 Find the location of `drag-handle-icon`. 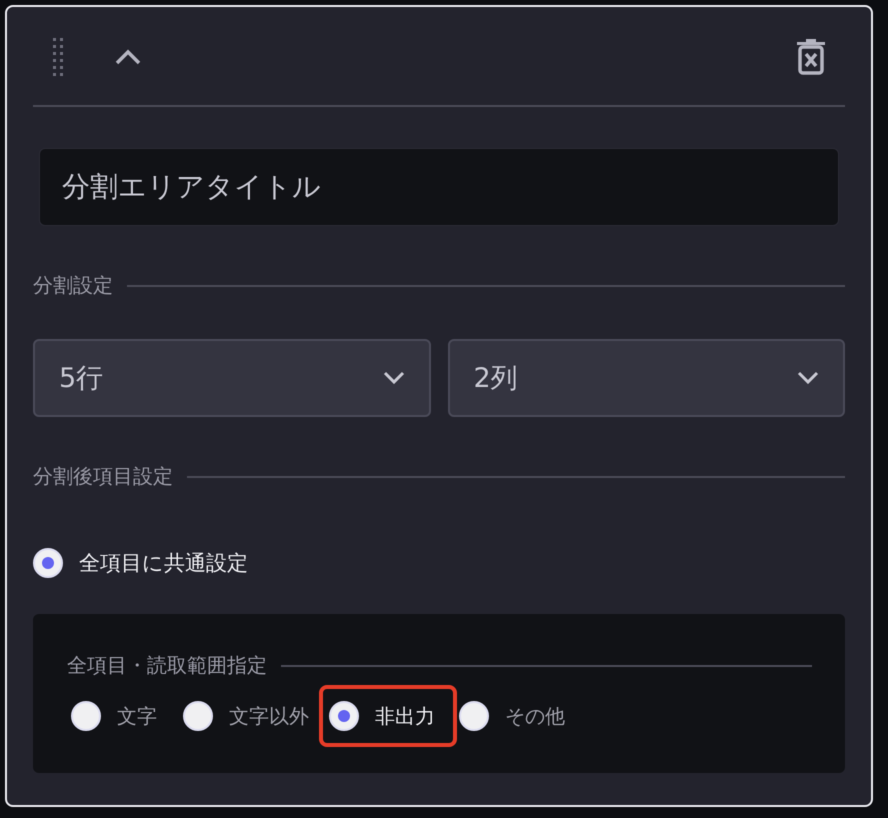

drag-handle-icon is located at coordinates (59, 57).